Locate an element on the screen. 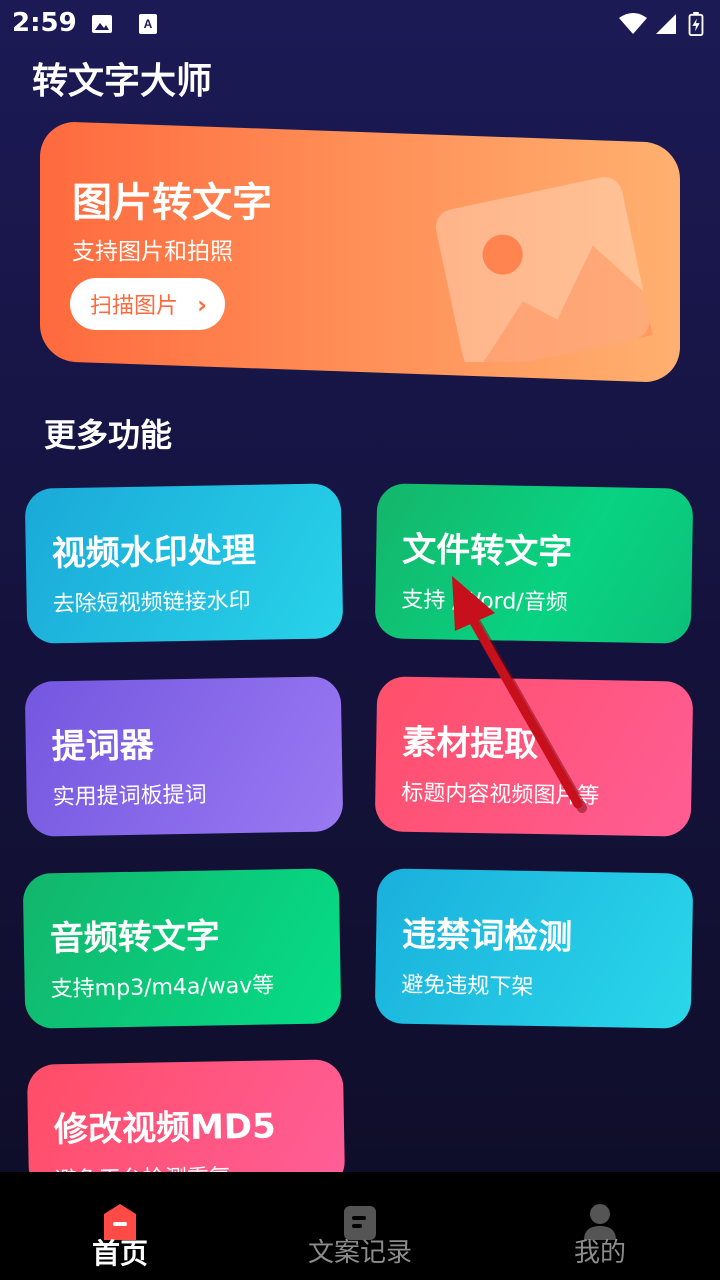 The width and height of the screenshot is (720, 1280). card-title: 文件转文字 is located at coordinates (487, 551).